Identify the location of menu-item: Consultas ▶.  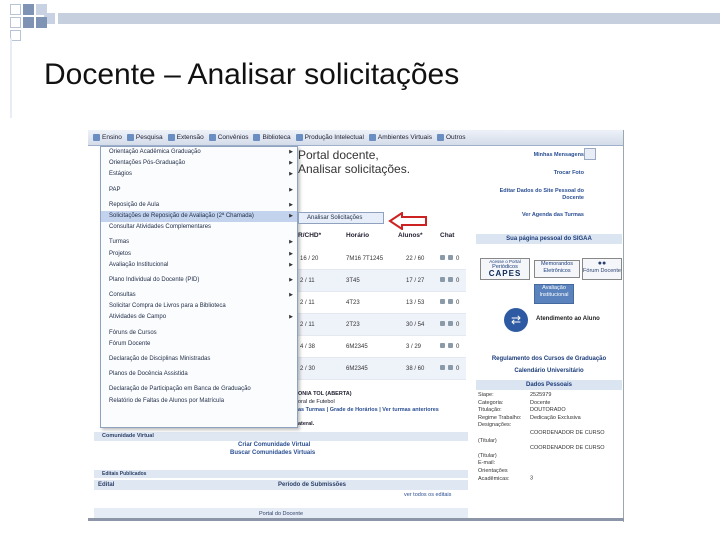
(199, 295).